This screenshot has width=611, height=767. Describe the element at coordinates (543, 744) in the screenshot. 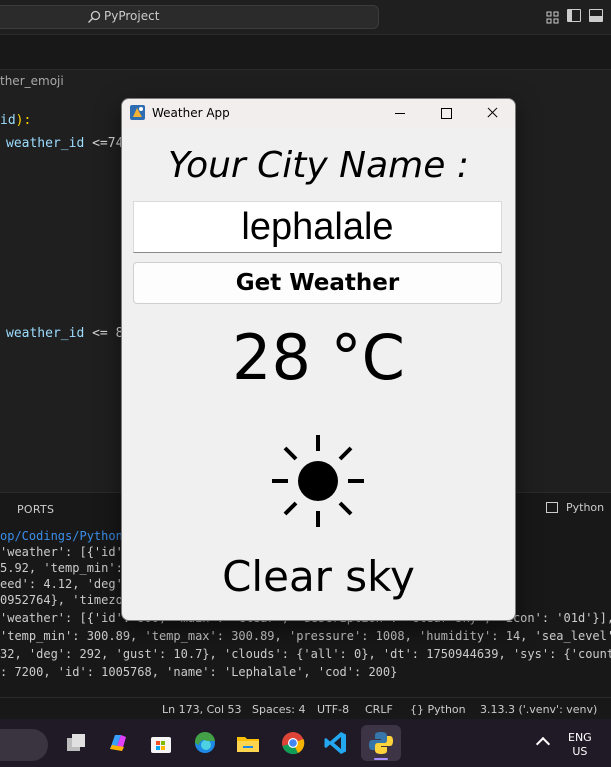

I see `show-hidden-icons-icon` at that location.